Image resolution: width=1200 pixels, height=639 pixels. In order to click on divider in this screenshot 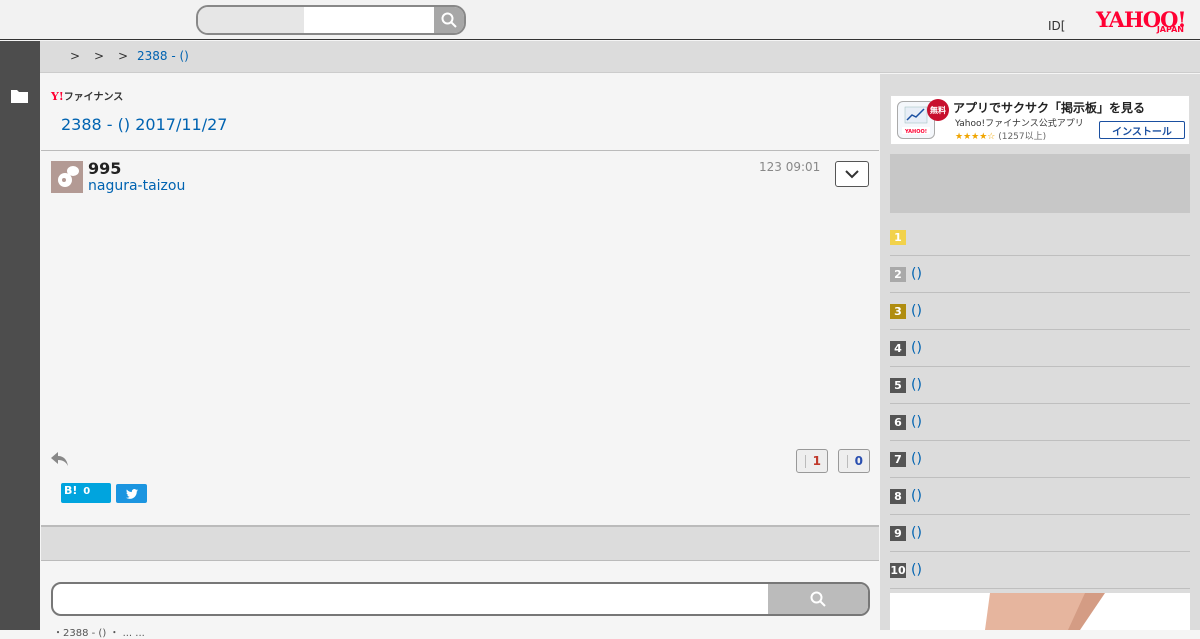, I will do `click(460, 150)`.